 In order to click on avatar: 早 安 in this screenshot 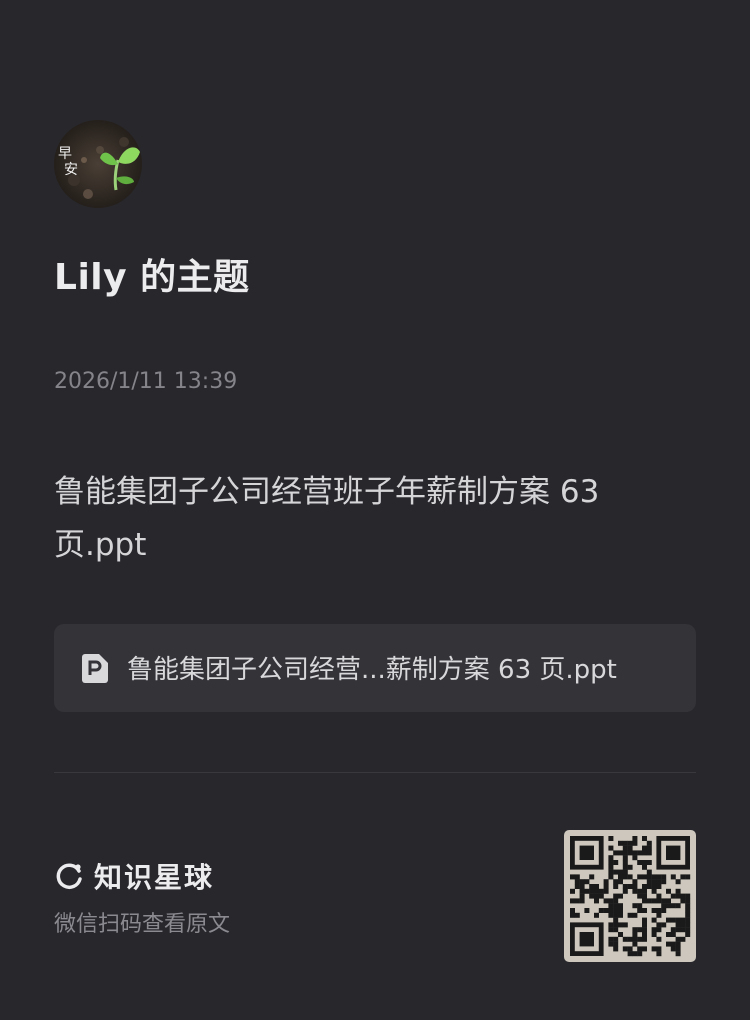, I will do `click(98, 164)`.